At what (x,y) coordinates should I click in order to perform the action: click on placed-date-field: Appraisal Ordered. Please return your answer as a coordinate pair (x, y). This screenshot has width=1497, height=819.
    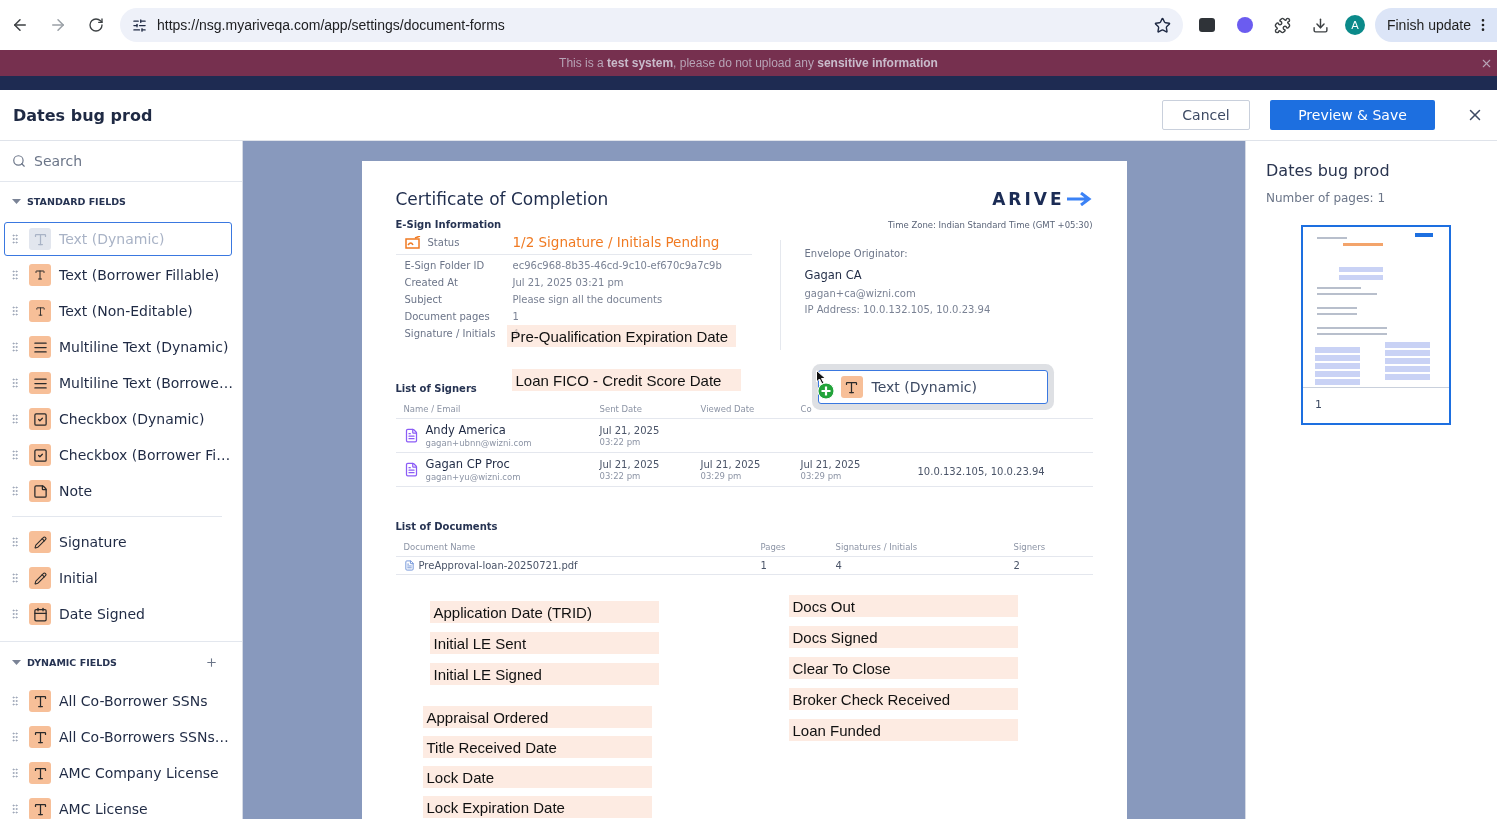
    Looking at the image, I should click on (537, 717).